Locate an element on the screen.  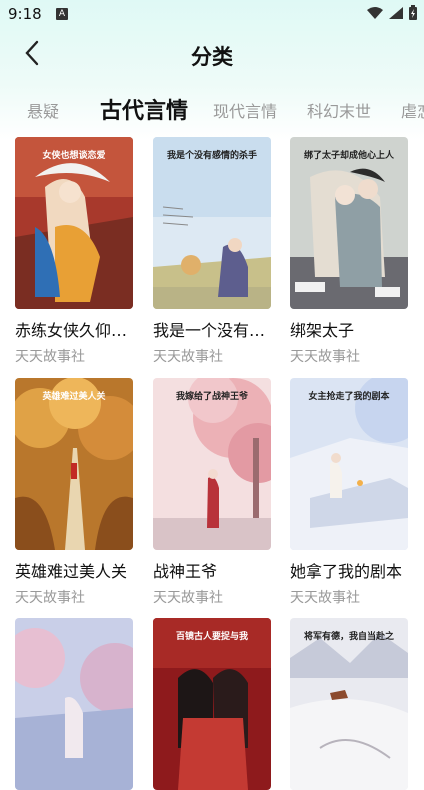
page-title: 分类 is located at coordinates (212, 57).